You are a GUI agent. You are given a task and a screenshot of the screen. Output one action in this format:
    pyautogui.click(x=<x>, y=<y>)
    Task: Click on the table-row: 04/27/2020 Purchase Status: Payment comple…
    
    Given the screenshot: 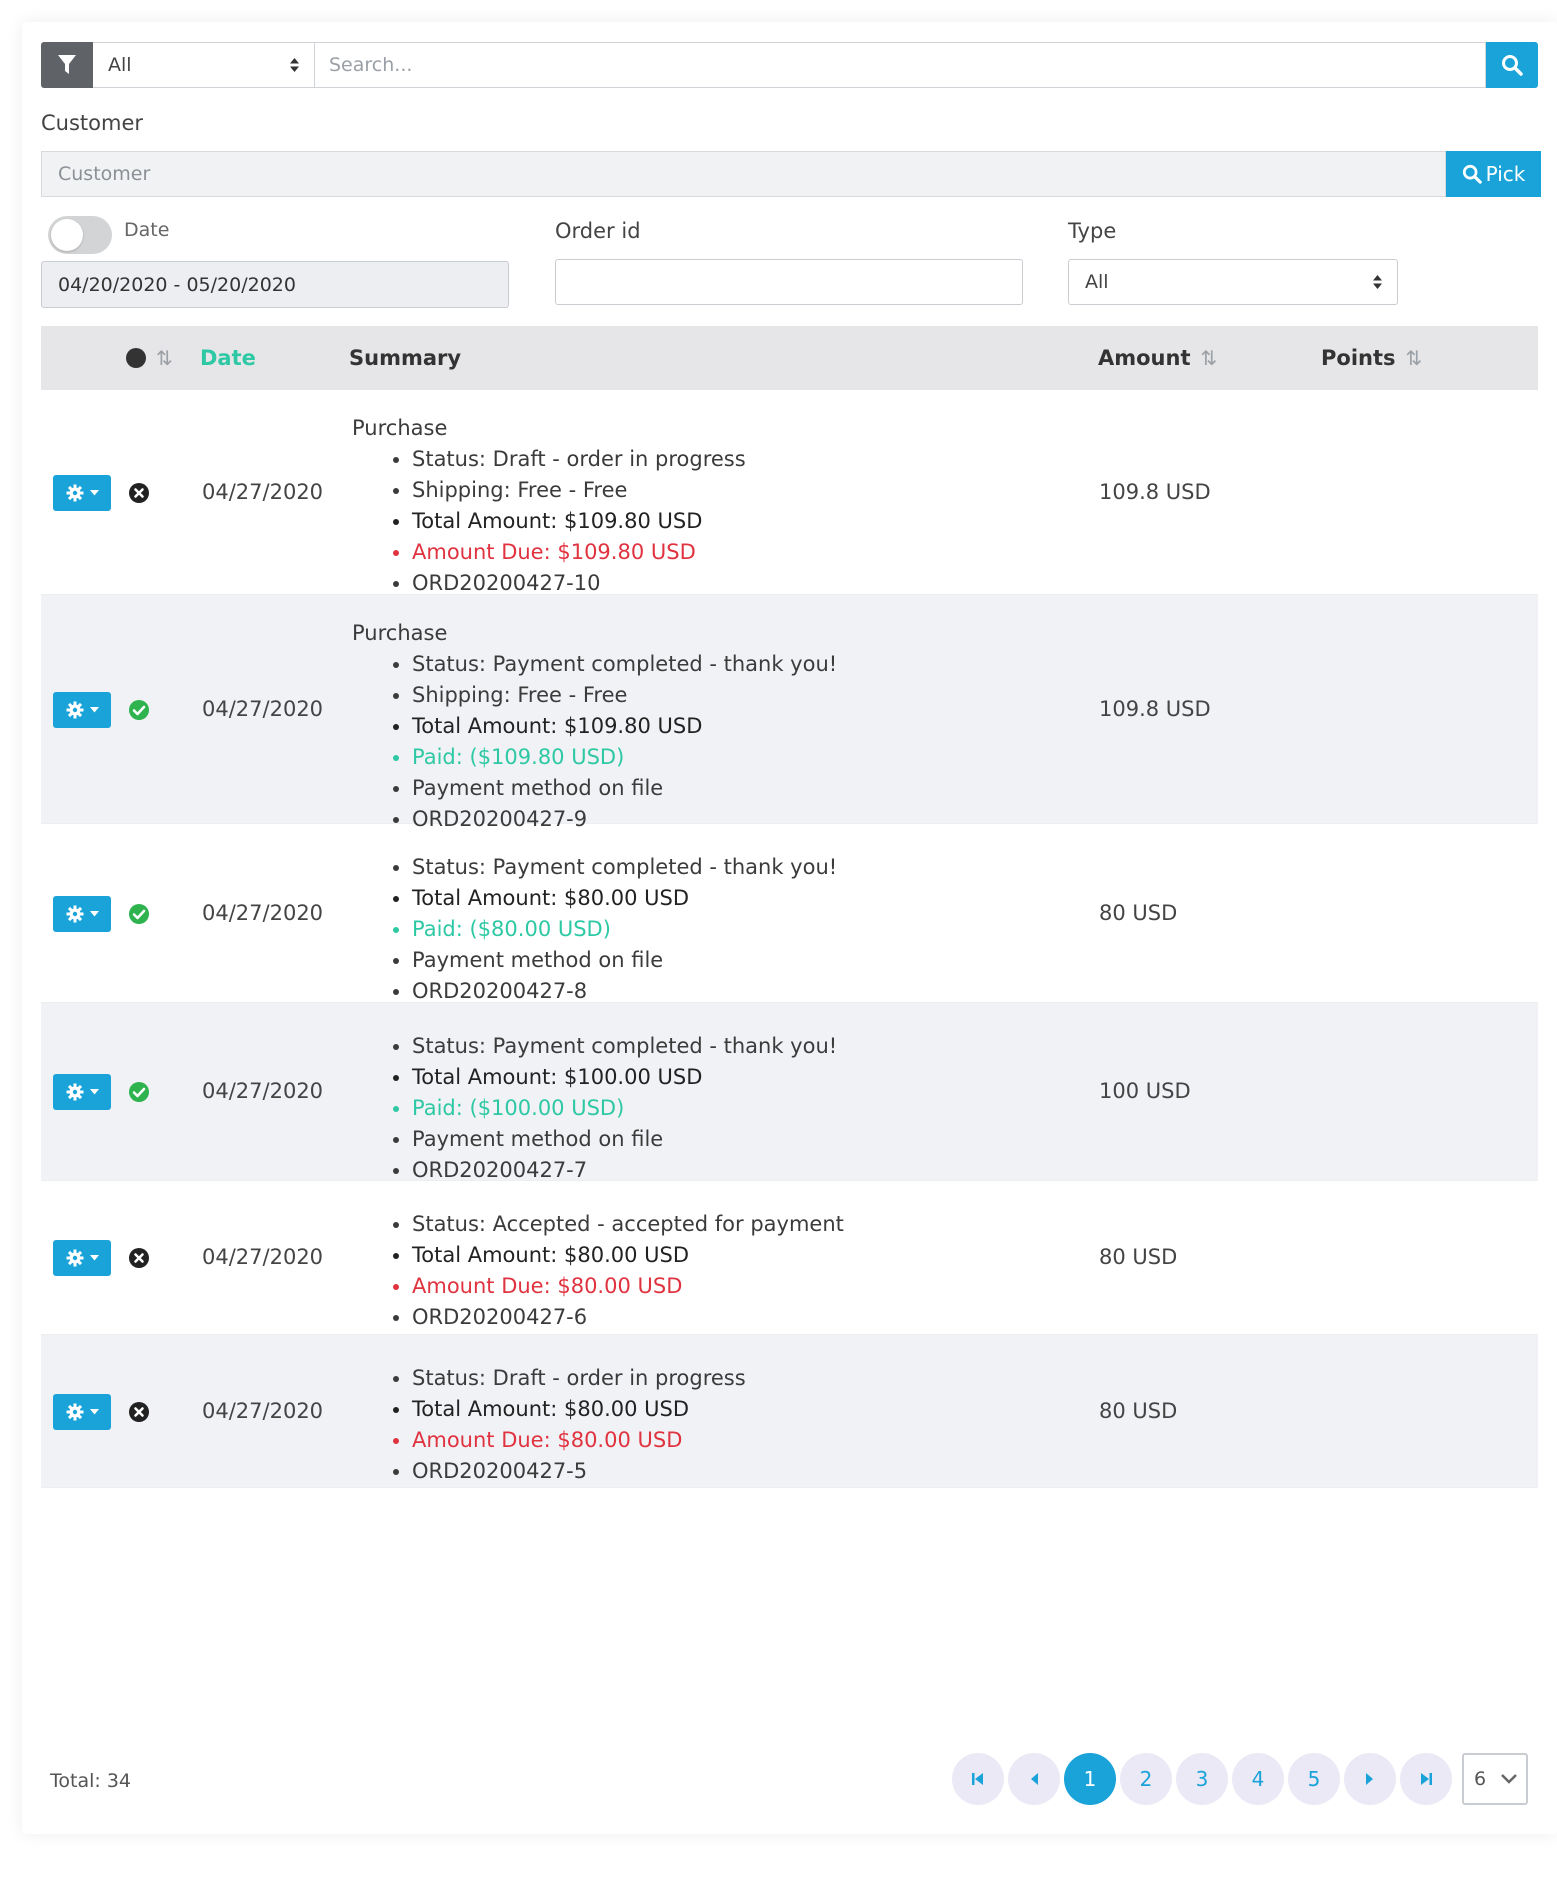 What is the action you would take?
    pyautogui.click(x=789, y=713)
    